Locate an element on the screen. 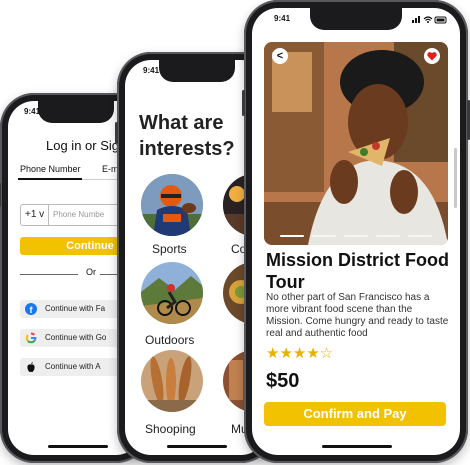 This screenshot has height=465, width=470. apple-login-label: Continue with A is located at coordinates (73, 366).